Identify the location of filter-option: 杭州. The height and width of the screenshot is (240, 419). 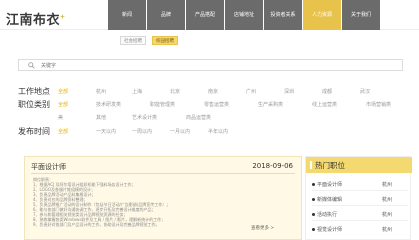
(101, 92).